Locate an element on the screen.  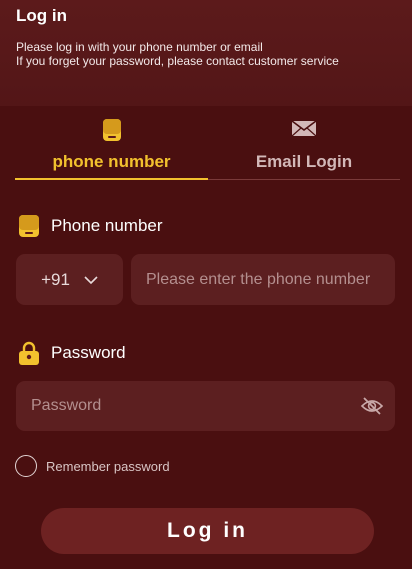
country-code-select: +91 is located at coordinates (69, 279).